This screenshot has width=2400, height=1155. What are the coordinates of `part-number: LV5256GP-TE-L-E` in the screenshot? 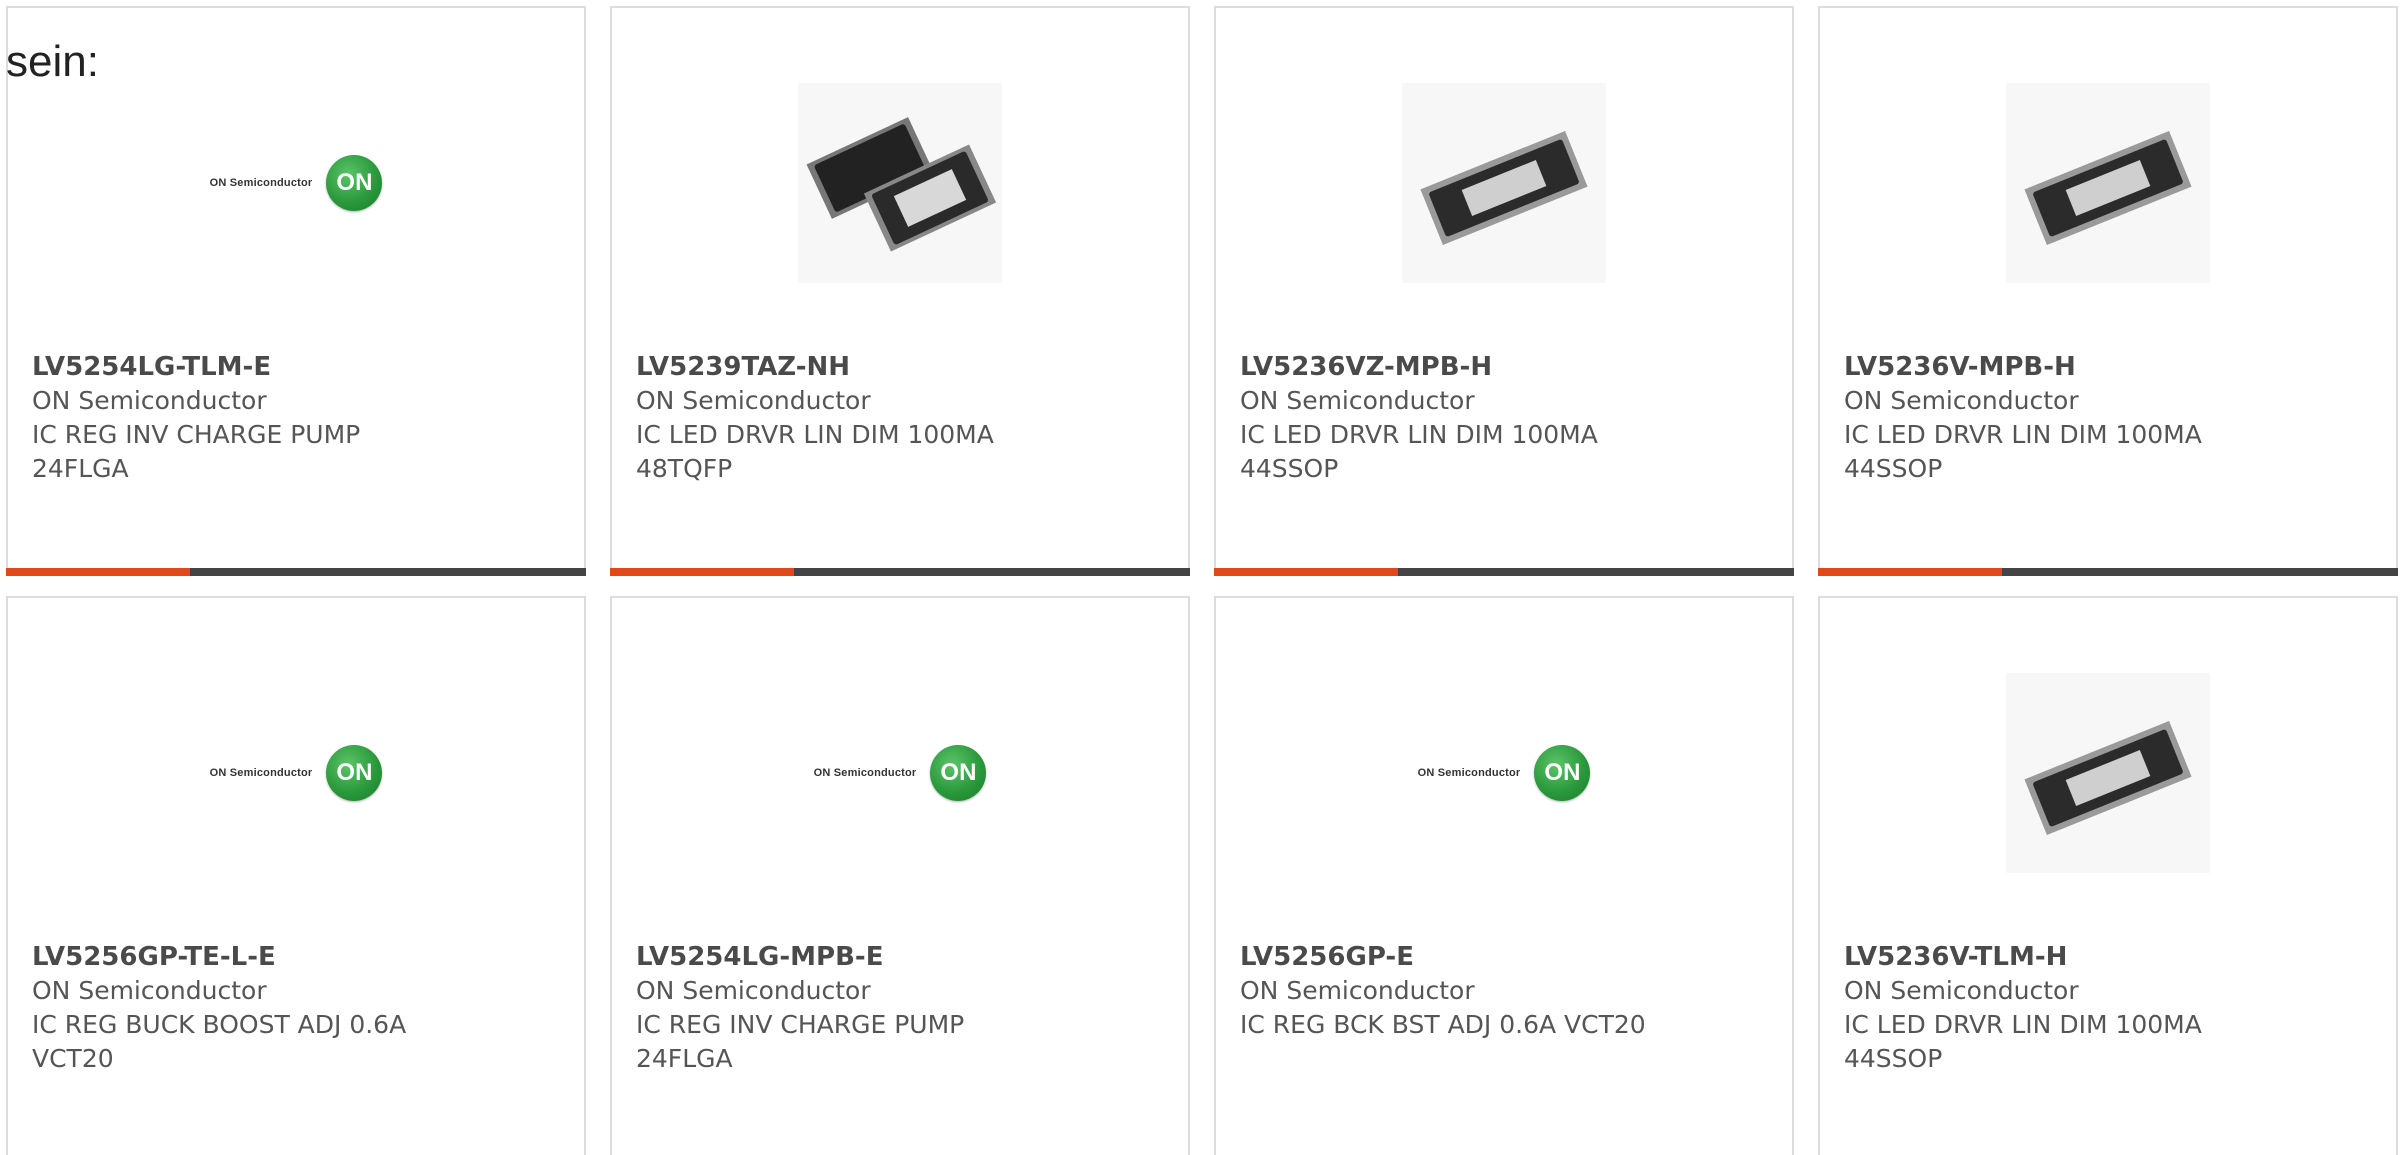 It's located at (296, 957).